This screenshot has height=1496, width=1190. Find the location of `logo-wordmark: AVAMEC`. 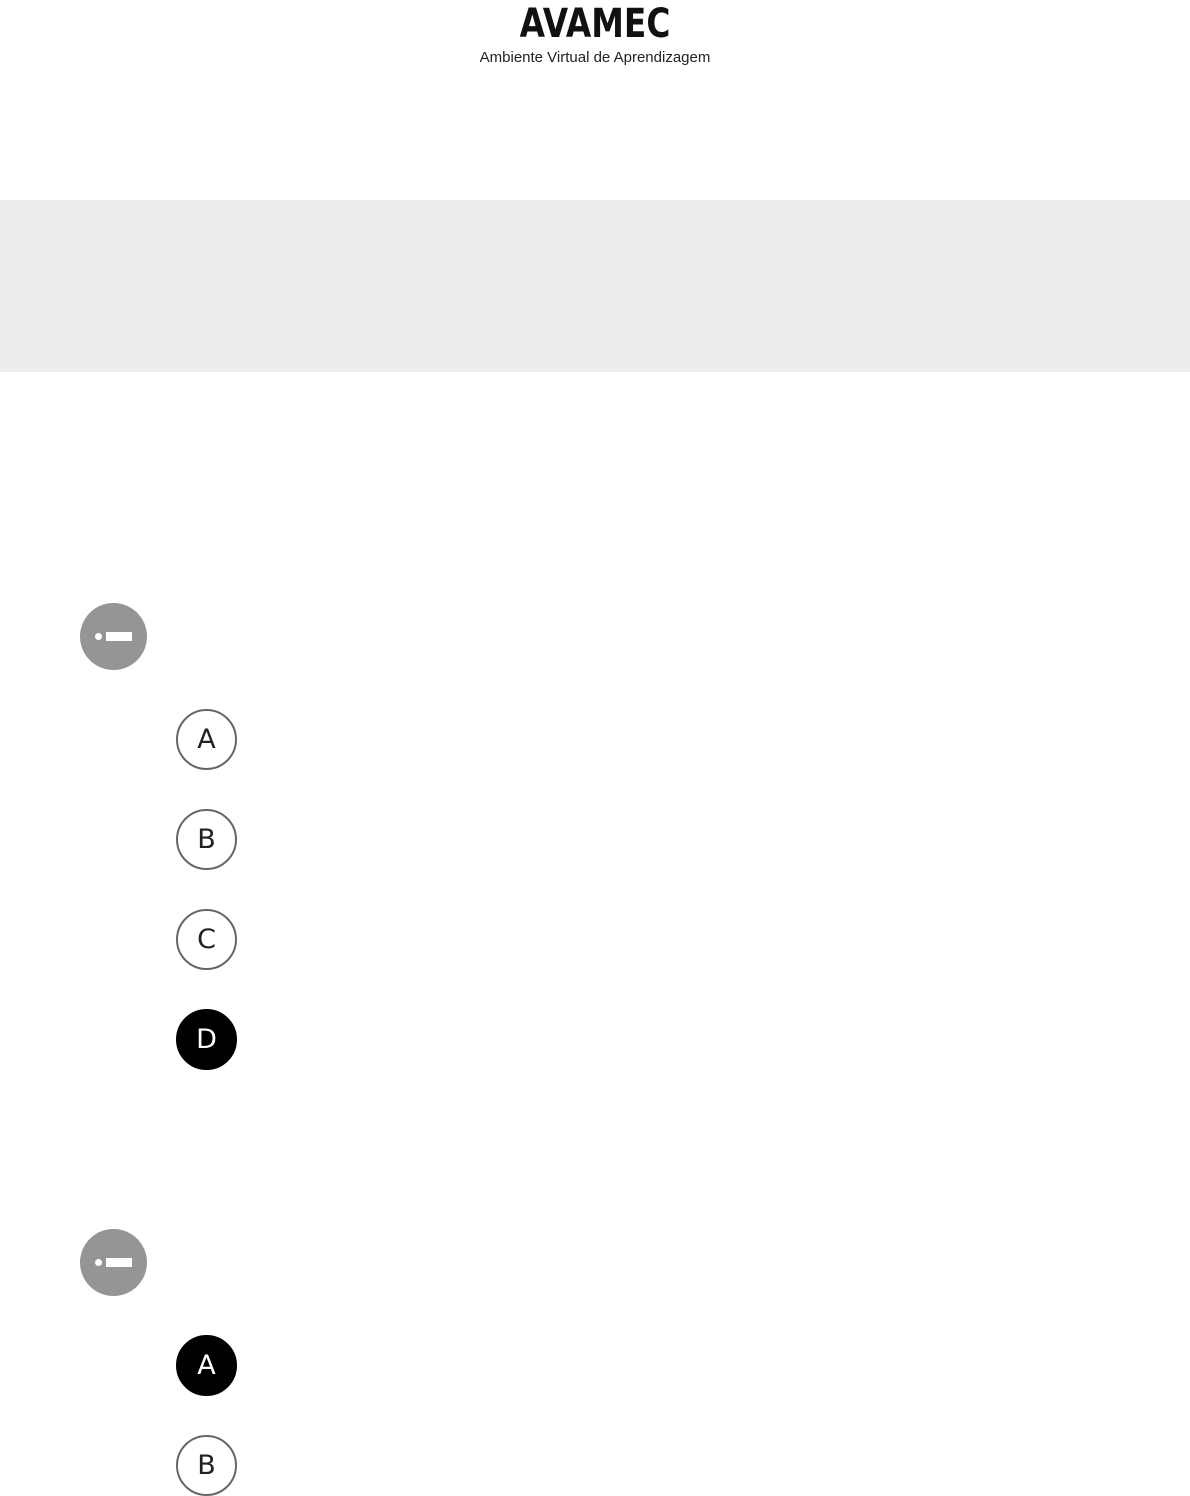

logo-wordmark: AVAMEC is located at coordinates (595, 24).